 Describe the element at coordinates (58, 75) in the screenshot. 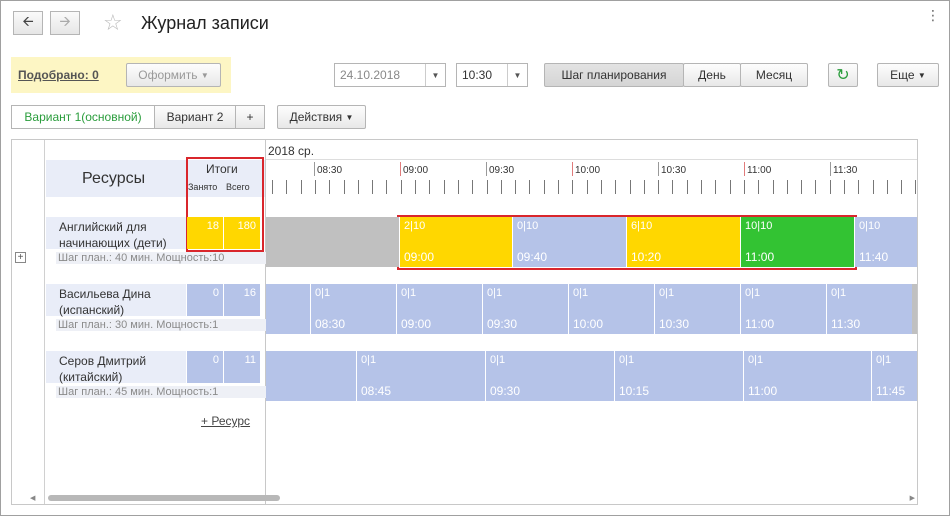

I see `selected-link: Подобрано: 0` at that location.